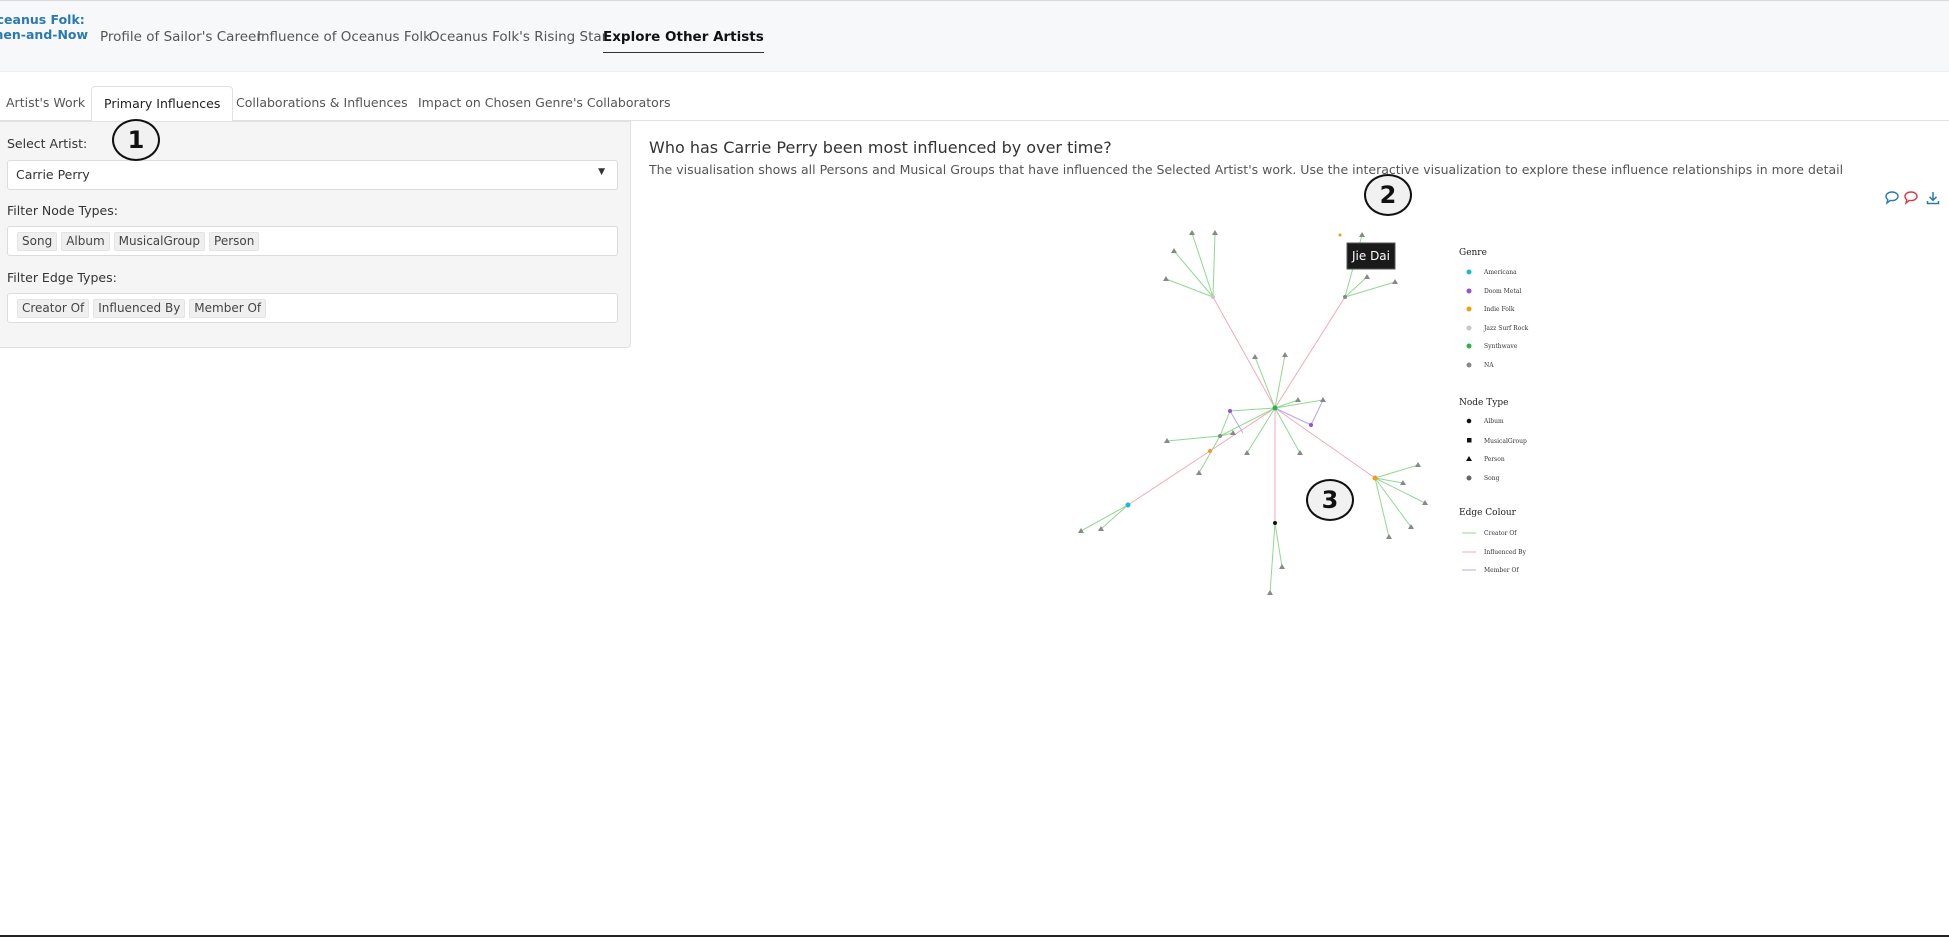 Image resolution: width=1949 pixels, height=937 pixels. I want to click on edge-tag-creator-of: Creator Of, so click(53, 308).